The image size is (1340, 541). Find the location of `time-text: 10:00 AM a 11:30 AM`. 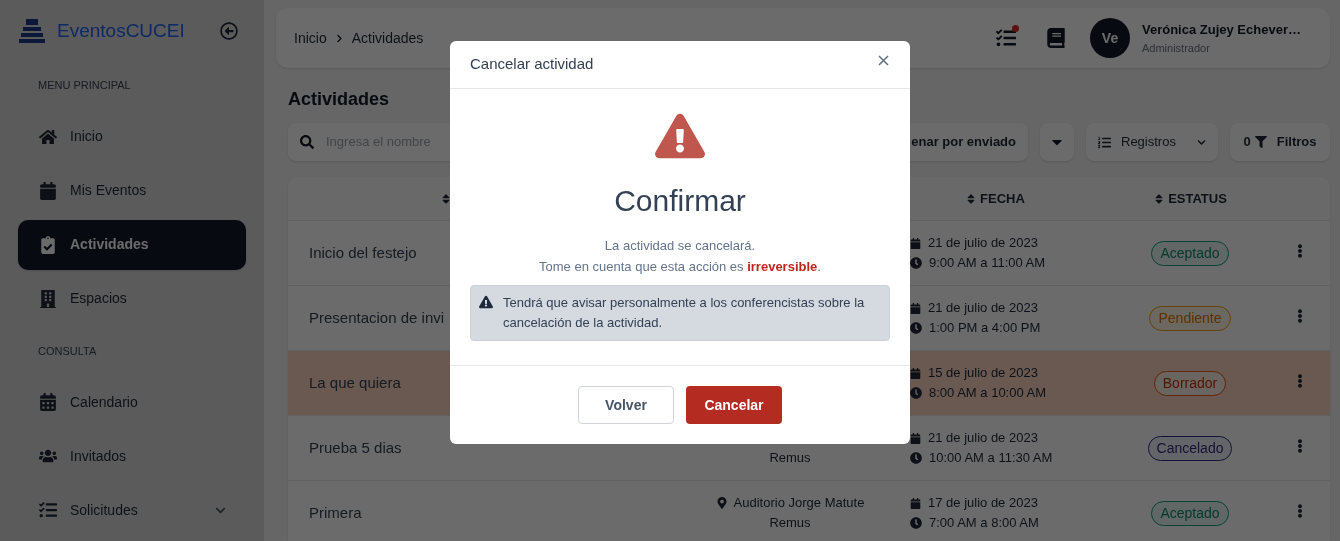

time-text: 10:00 AM a 11:30 AM is located at coordinates (991, 458).